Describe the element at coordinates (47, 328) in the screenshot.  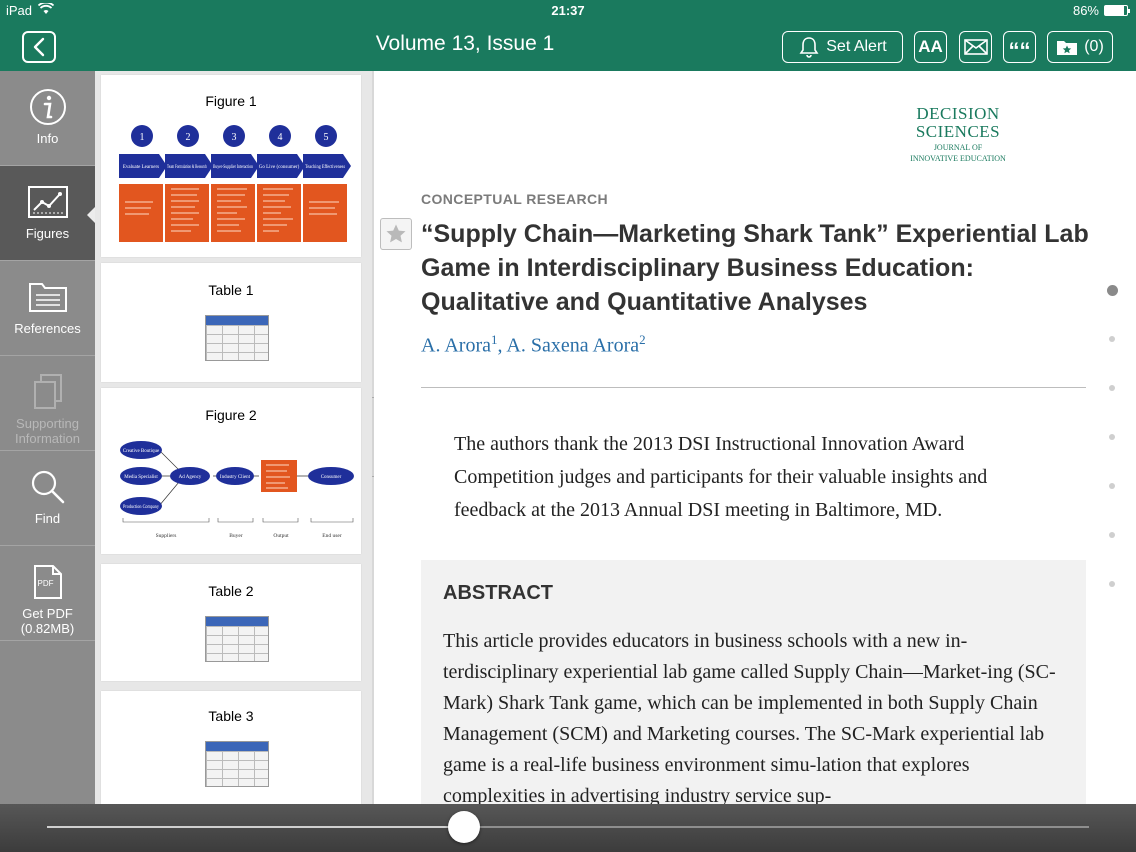
I see `sidebar-item-label: References` at that location.